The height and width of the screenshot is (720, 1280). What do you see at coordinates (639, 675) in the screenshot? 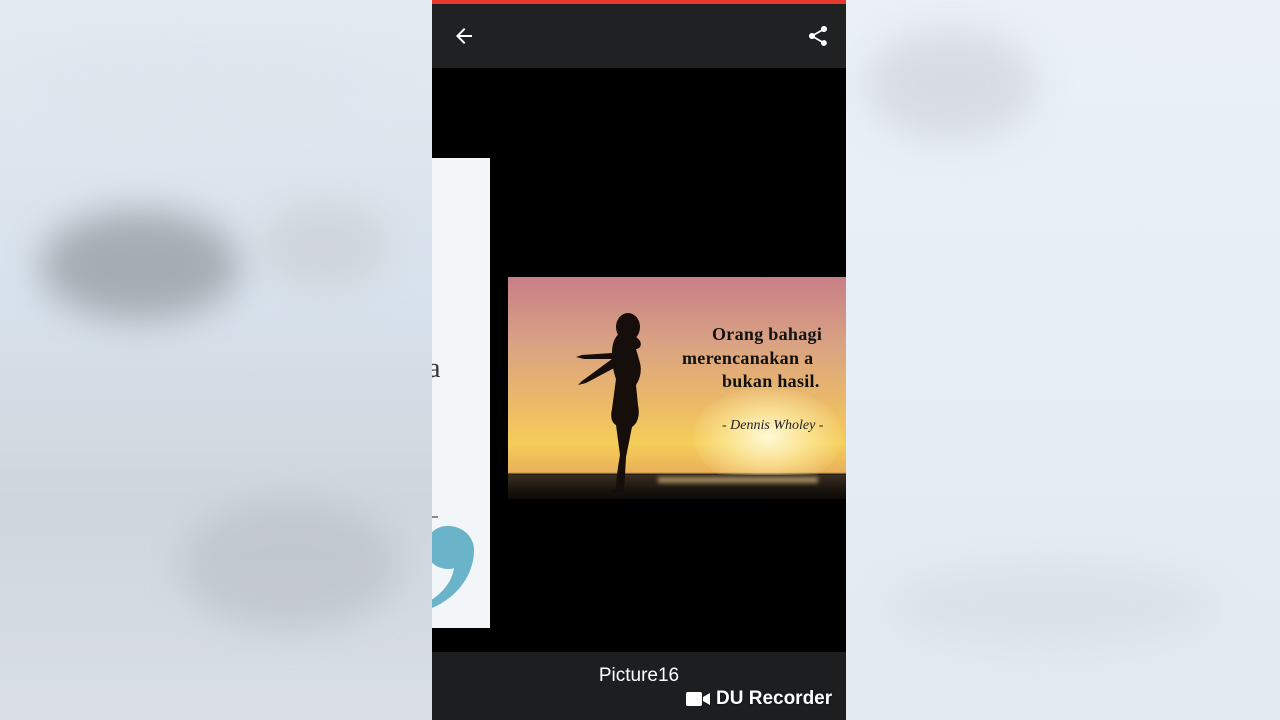
I see `picture-title: Picture16` at bounding box center [639, 675].